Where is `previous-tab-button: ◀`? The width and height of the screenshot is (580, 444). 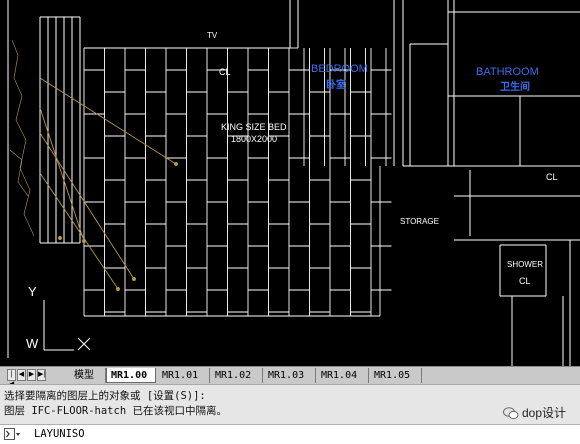
previous-tab-button: ◀ is located at coordinates (21, 375).